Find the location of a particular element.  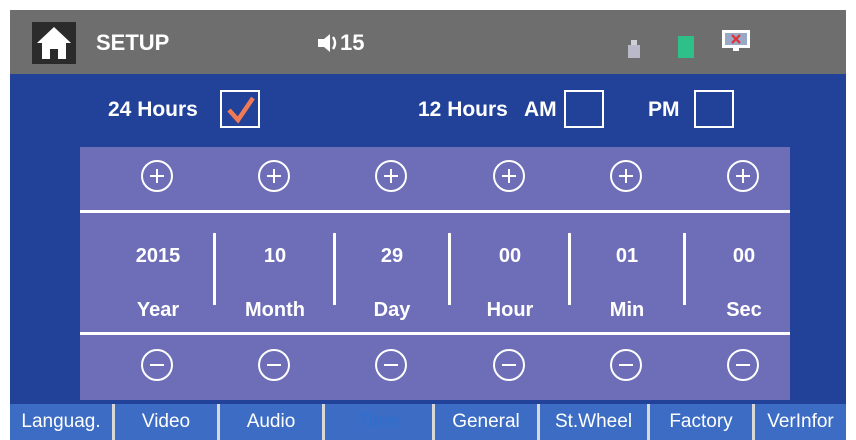

label-12-hours: 12 Hours is located at coordinates (463, 109).